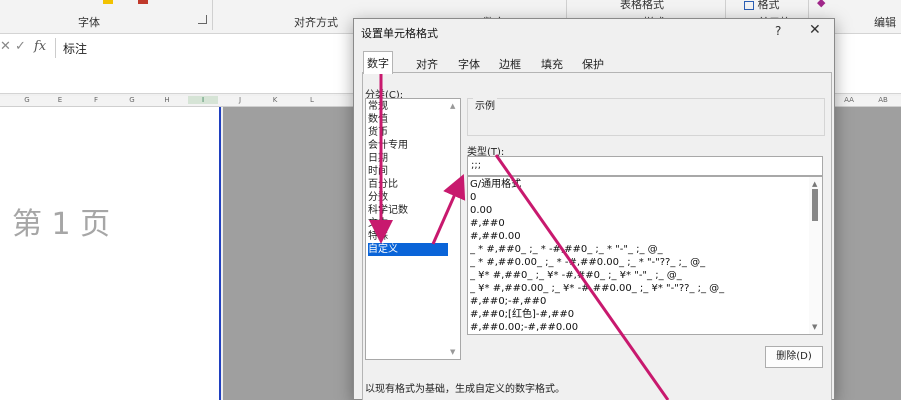 Image resolution: width=901 pixels, height=400 pixels. What do you see at coordinates (635, 197) in the screenshot?
I see `format-code-item: 0` at bounding box center [635, 197].